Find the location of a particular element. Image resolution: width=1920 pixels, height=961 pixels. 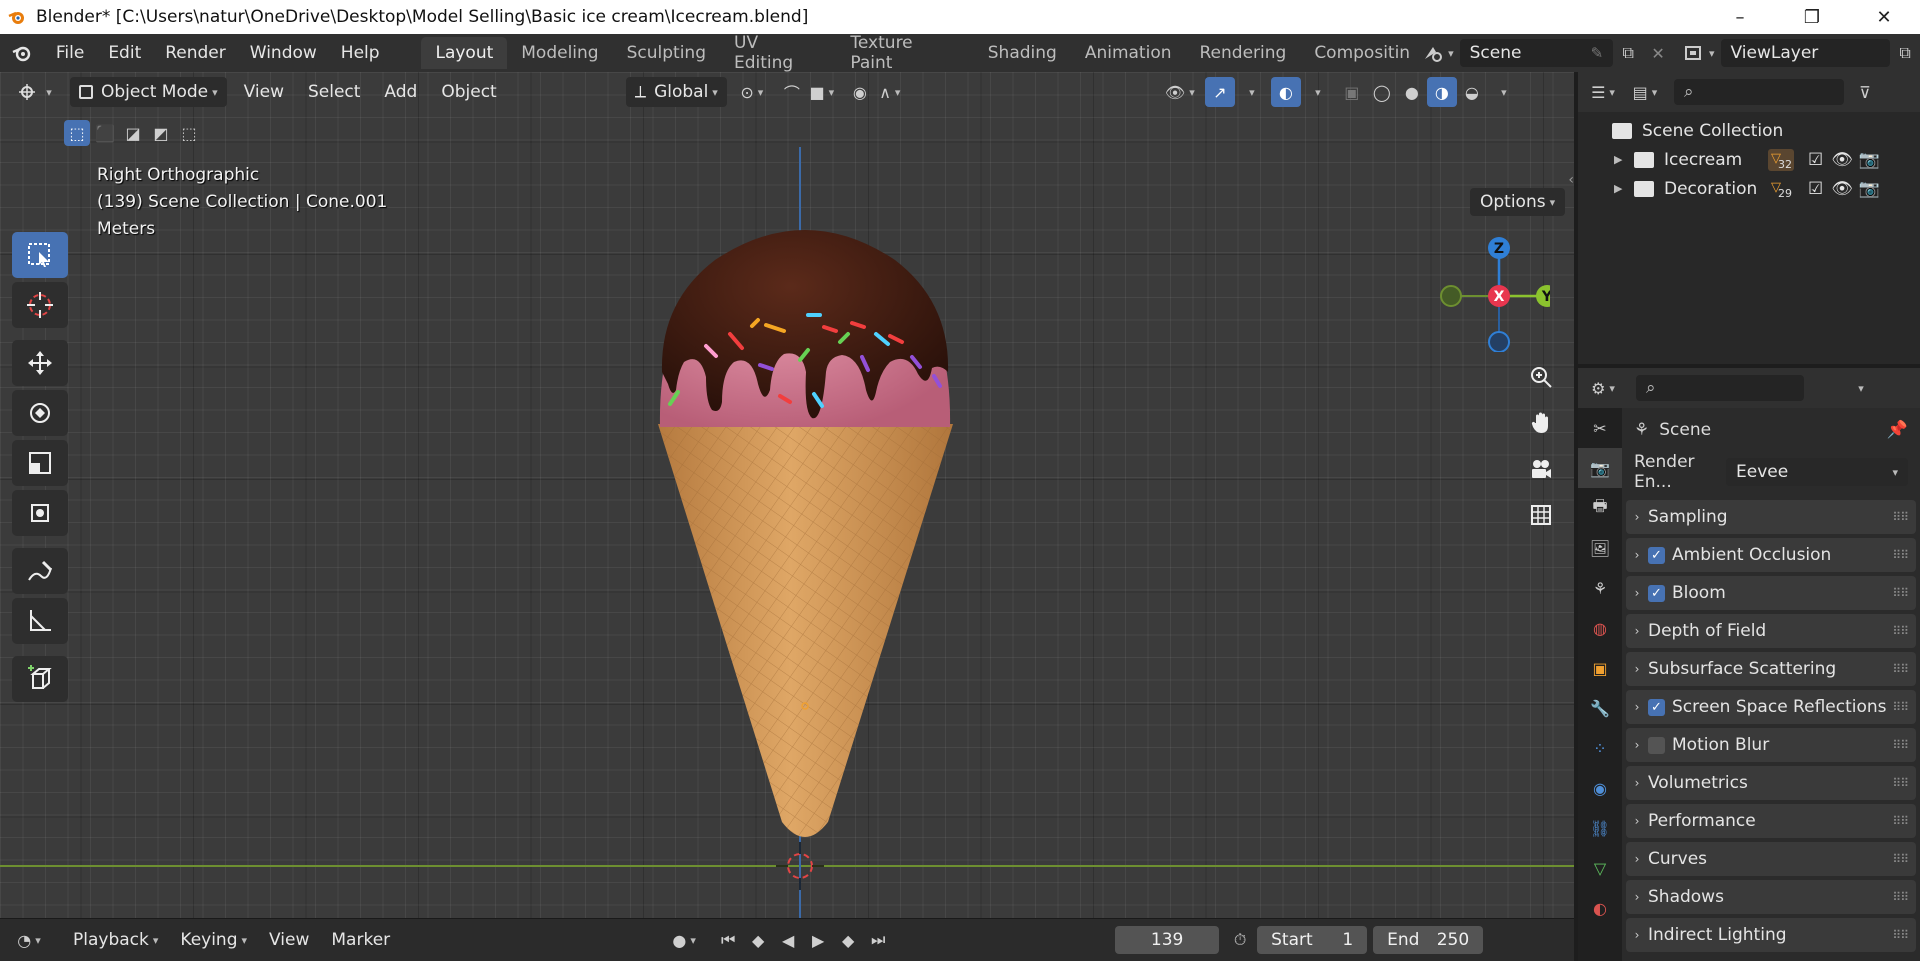

menu-file: File is located at coordinates (70, 53).